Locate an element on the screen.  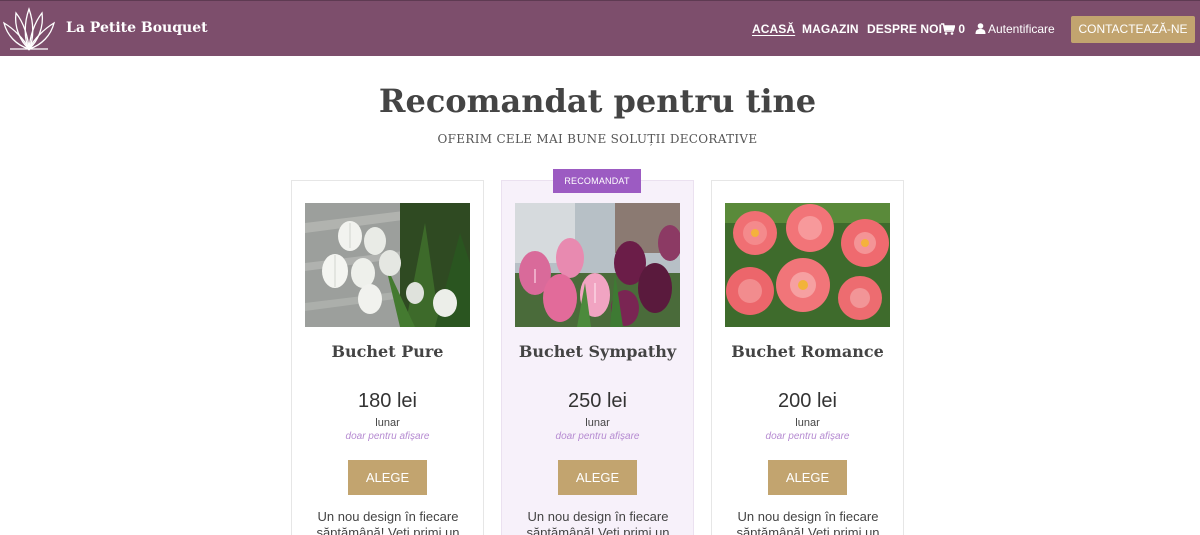
product-image-pink-tulips is located at coordinates (597, 265).